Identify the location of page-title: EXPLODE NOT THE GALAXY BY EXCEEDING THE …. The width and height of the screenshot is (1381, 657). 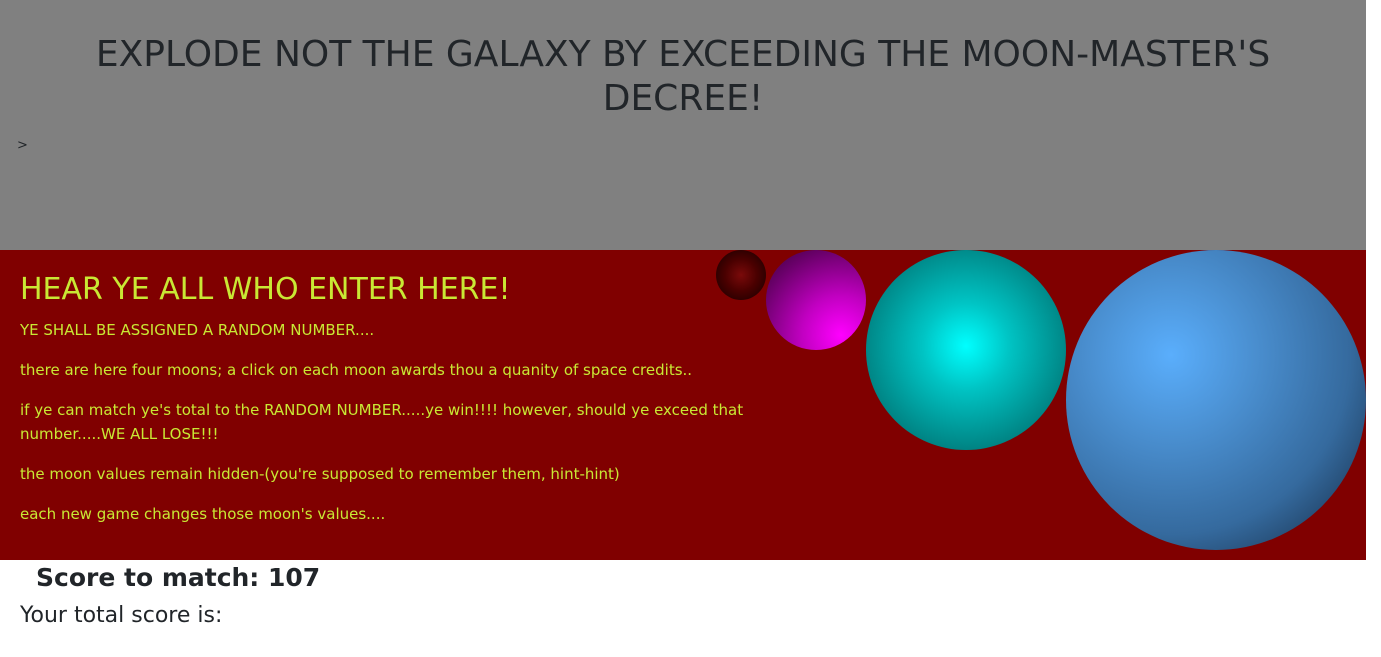
(683, 76).